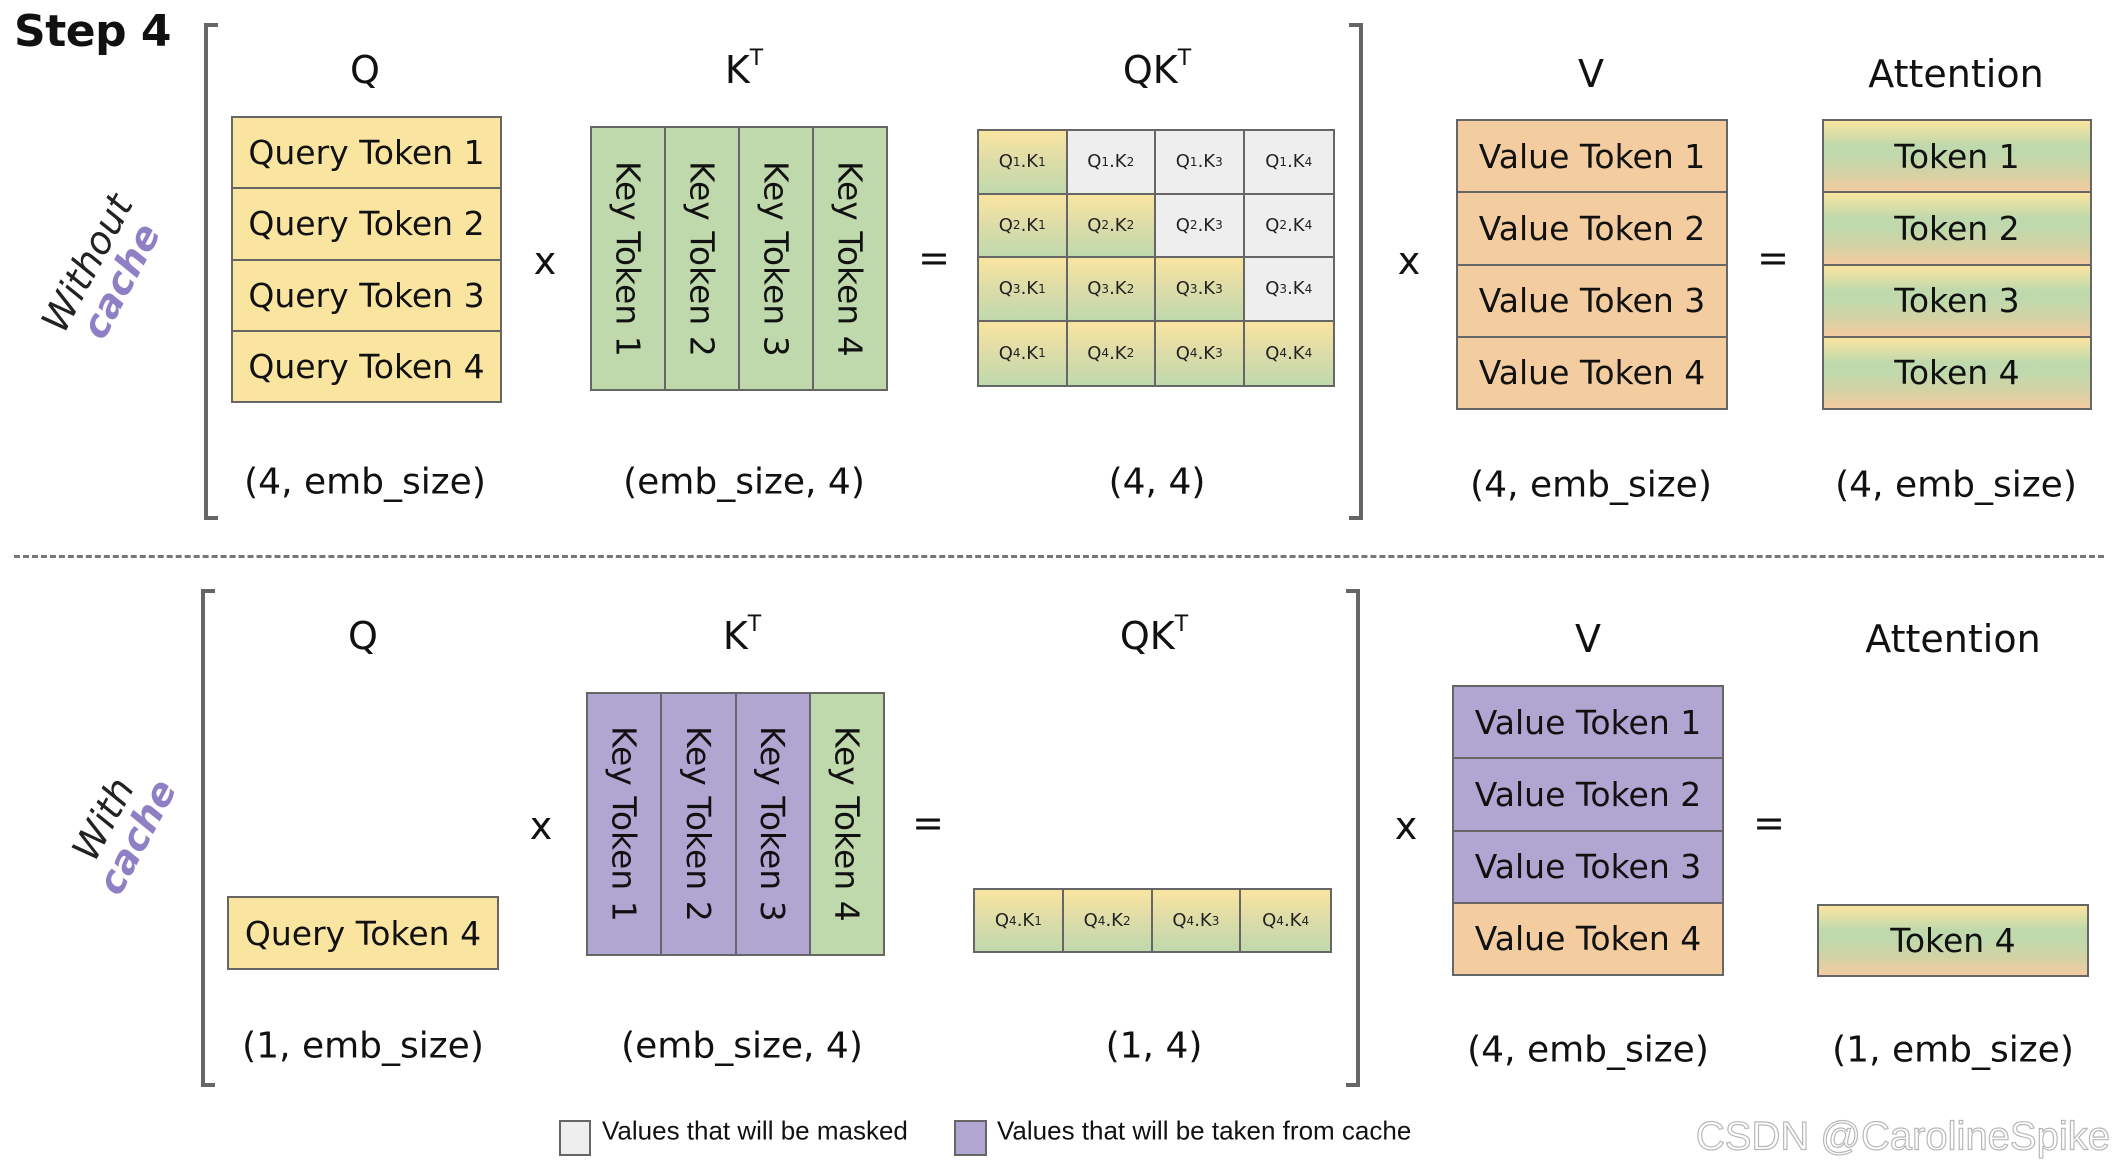  What do you see at coordinates (624, 824) in the screenshot?
I see `token-label: Key Token 1` at bounding box center [624, 824].